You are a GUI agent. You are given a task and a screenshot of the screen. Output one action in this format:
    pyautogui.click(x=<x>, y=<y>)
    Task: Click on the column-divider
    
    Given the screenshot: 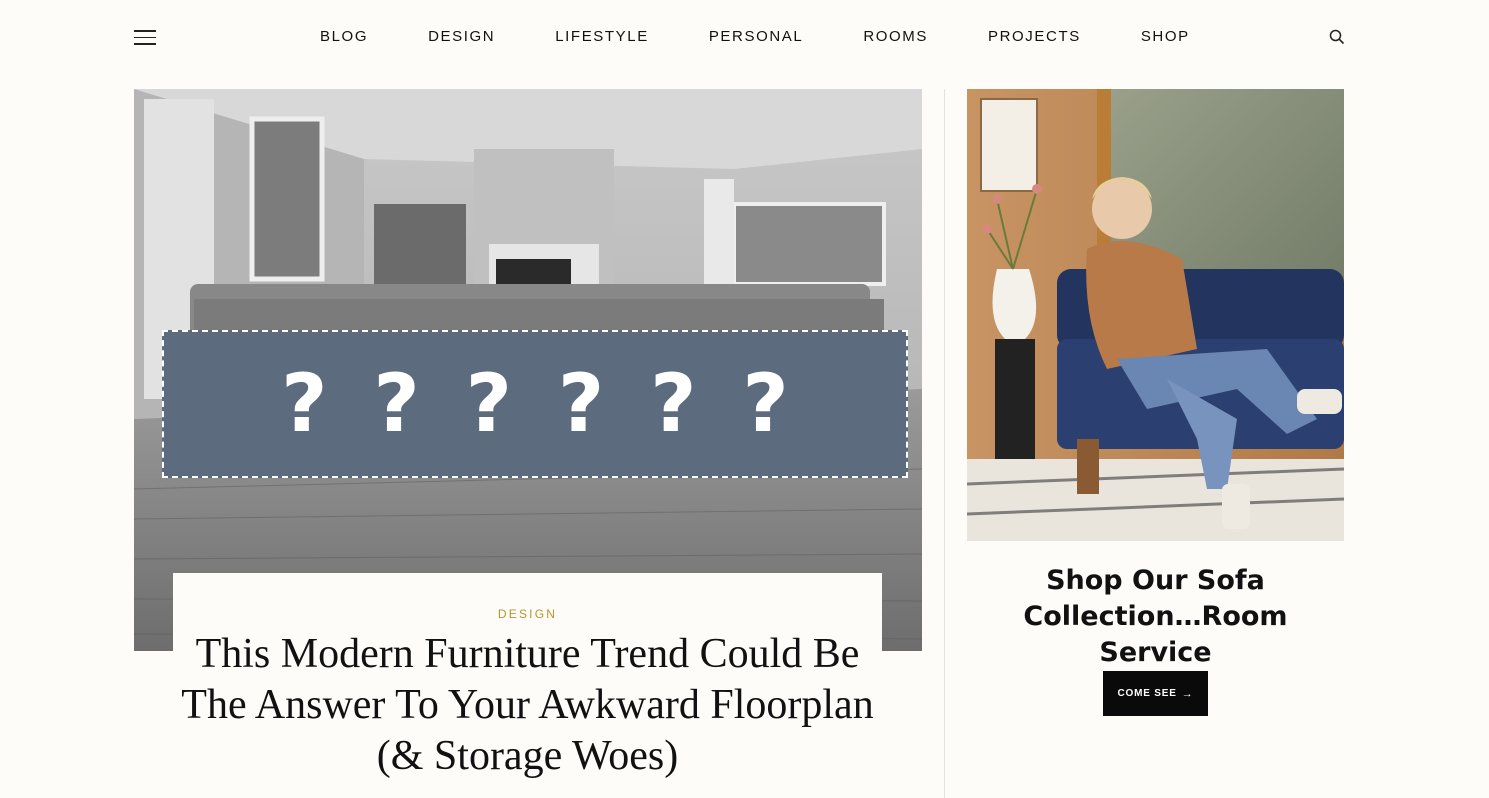 What is the action you would take?
    pyautogui.click(x=944, y=443)
    